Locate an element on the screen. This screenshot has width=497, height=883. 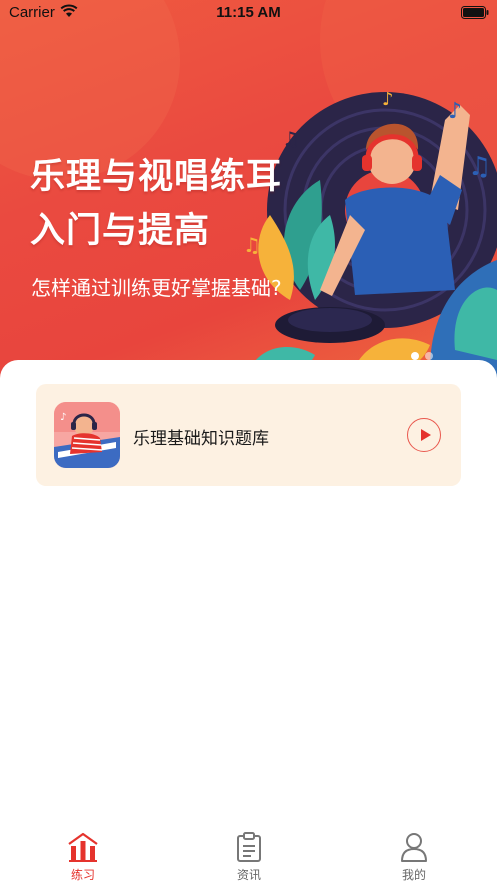
battery-icon is located at coordinates (475, 12).